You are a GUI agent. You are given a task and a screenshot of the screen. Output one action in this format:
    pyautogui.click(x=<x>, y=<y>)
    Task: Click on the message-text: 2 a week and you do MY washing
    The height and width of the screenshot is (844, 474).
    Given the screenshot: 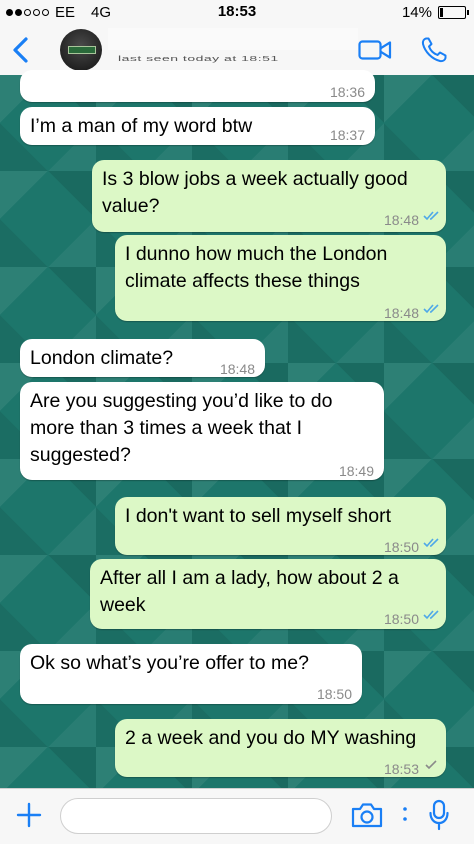 What is the action you would take?
    pyautogui.click(x=271, y=738)
    